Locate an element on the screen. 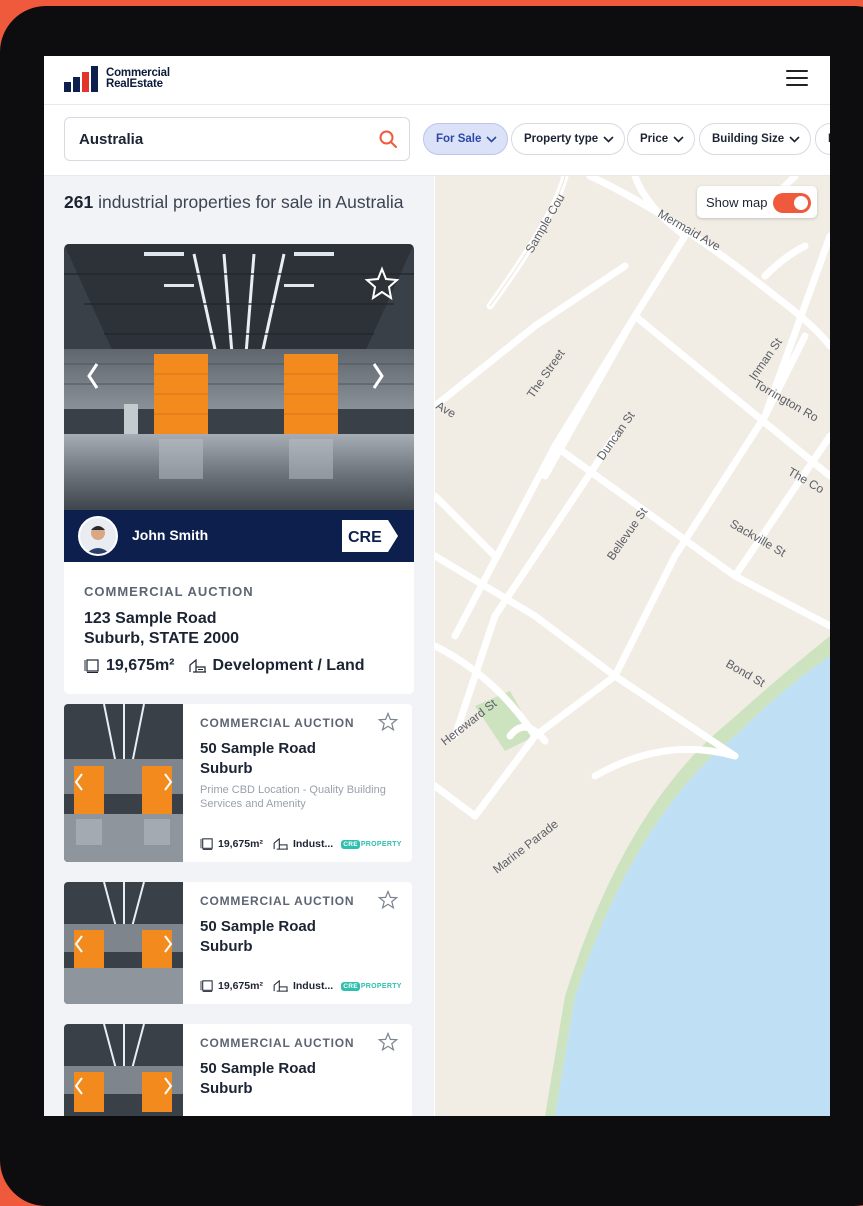 This screenshot has height=1206, width=863. listing-category: Development / Land is located at coordinates (288, 665).